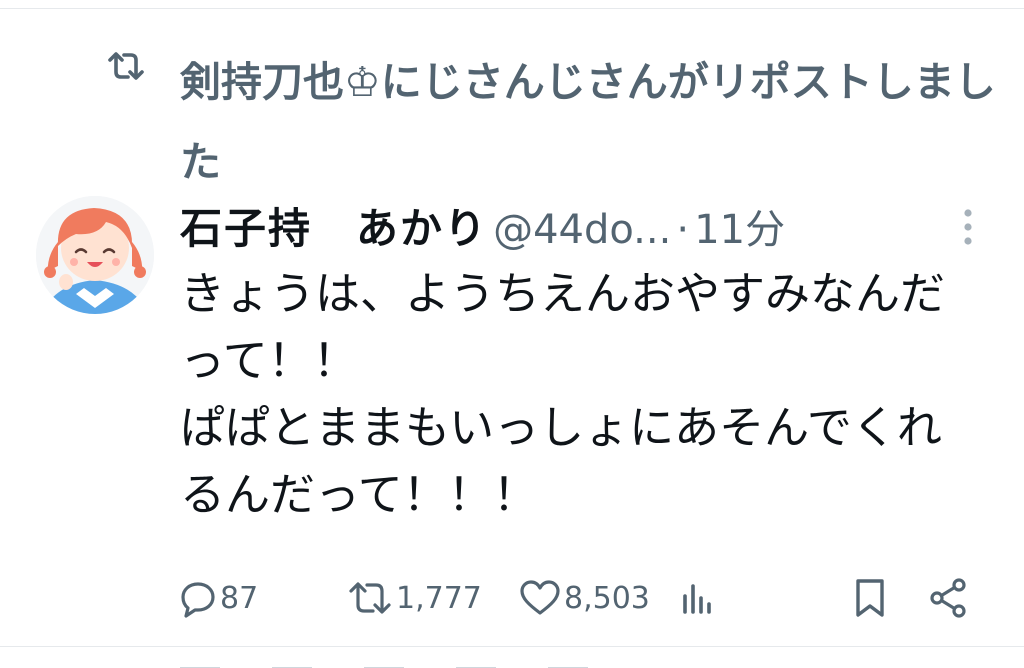  I want to click on share-icon, so click(948, 598).